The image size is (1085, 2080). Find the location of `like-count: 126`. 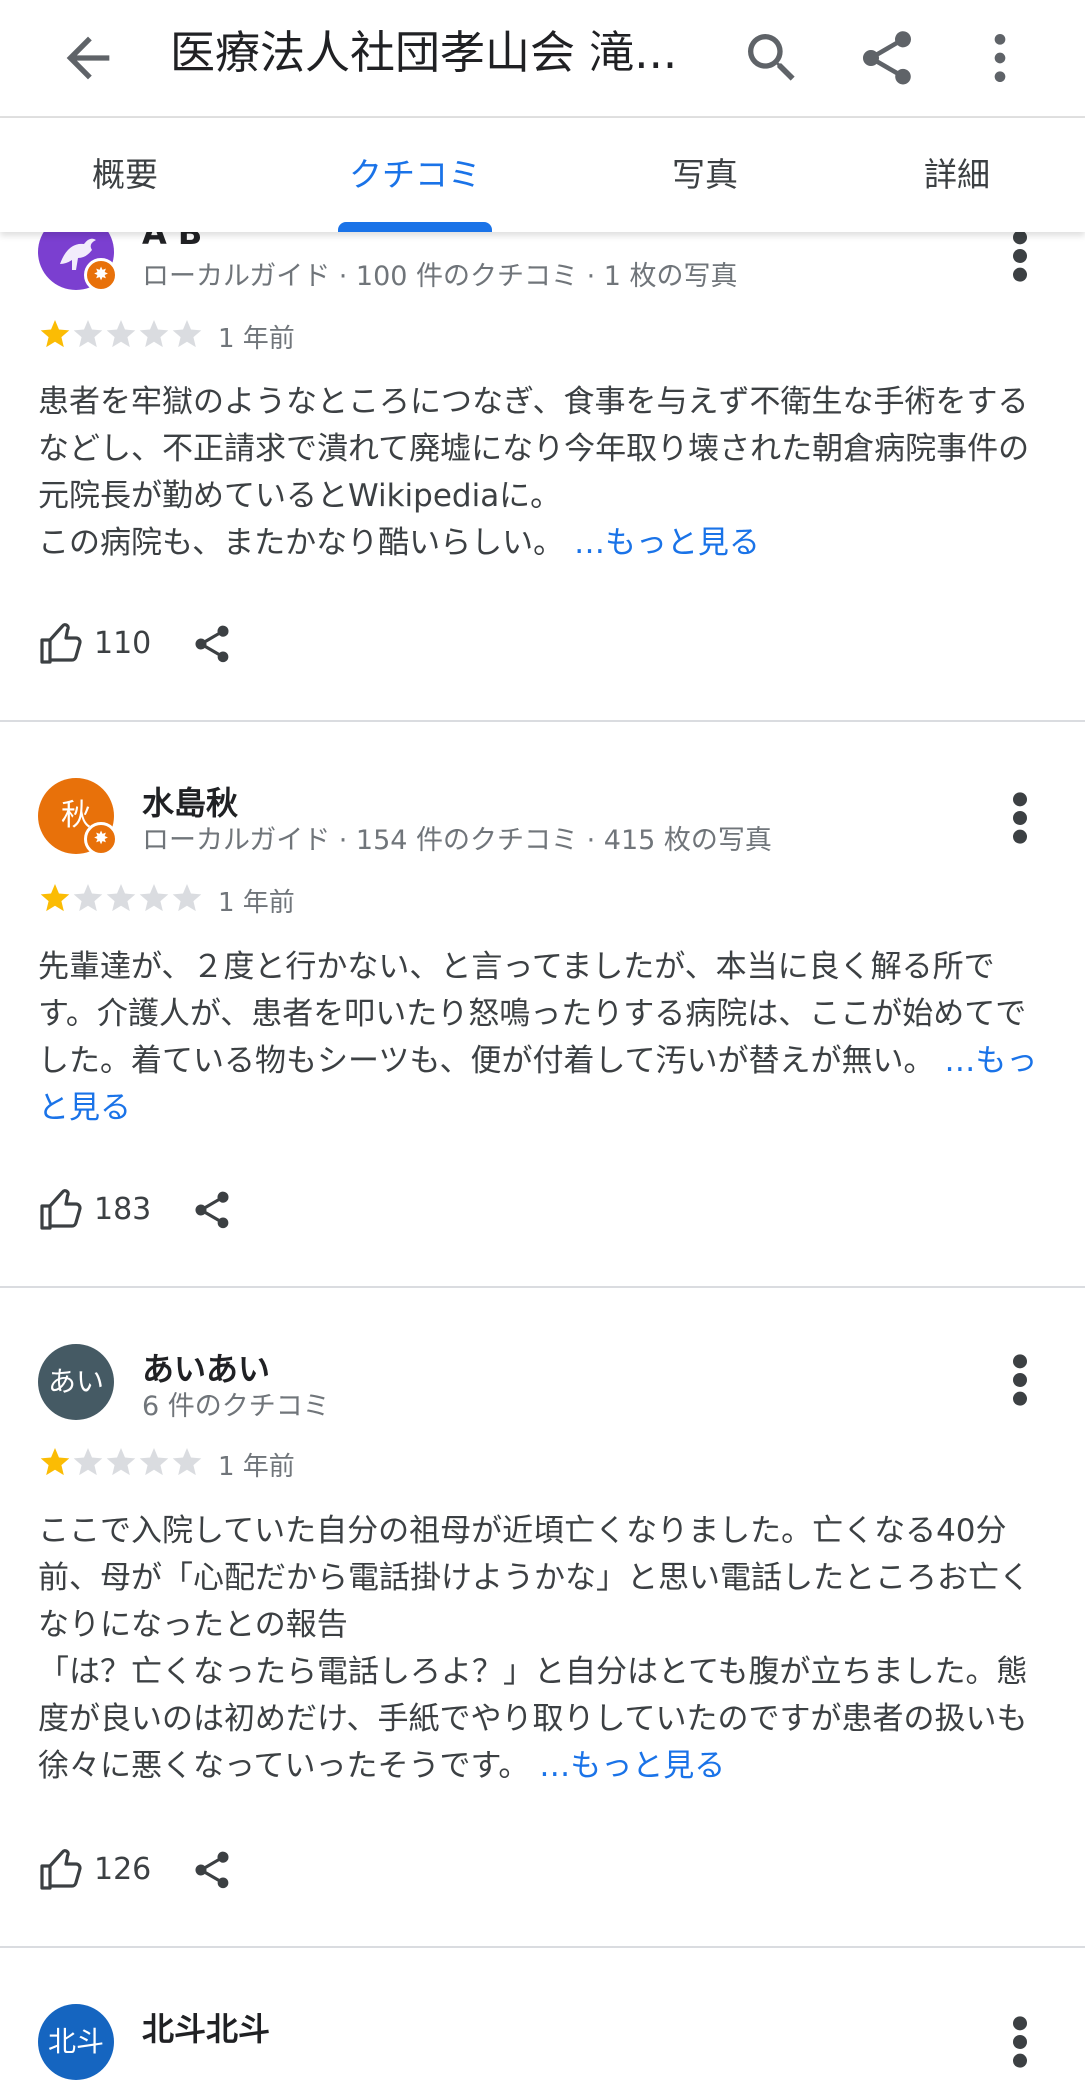

like-count: 126 is located at coordinates (123, 1869).